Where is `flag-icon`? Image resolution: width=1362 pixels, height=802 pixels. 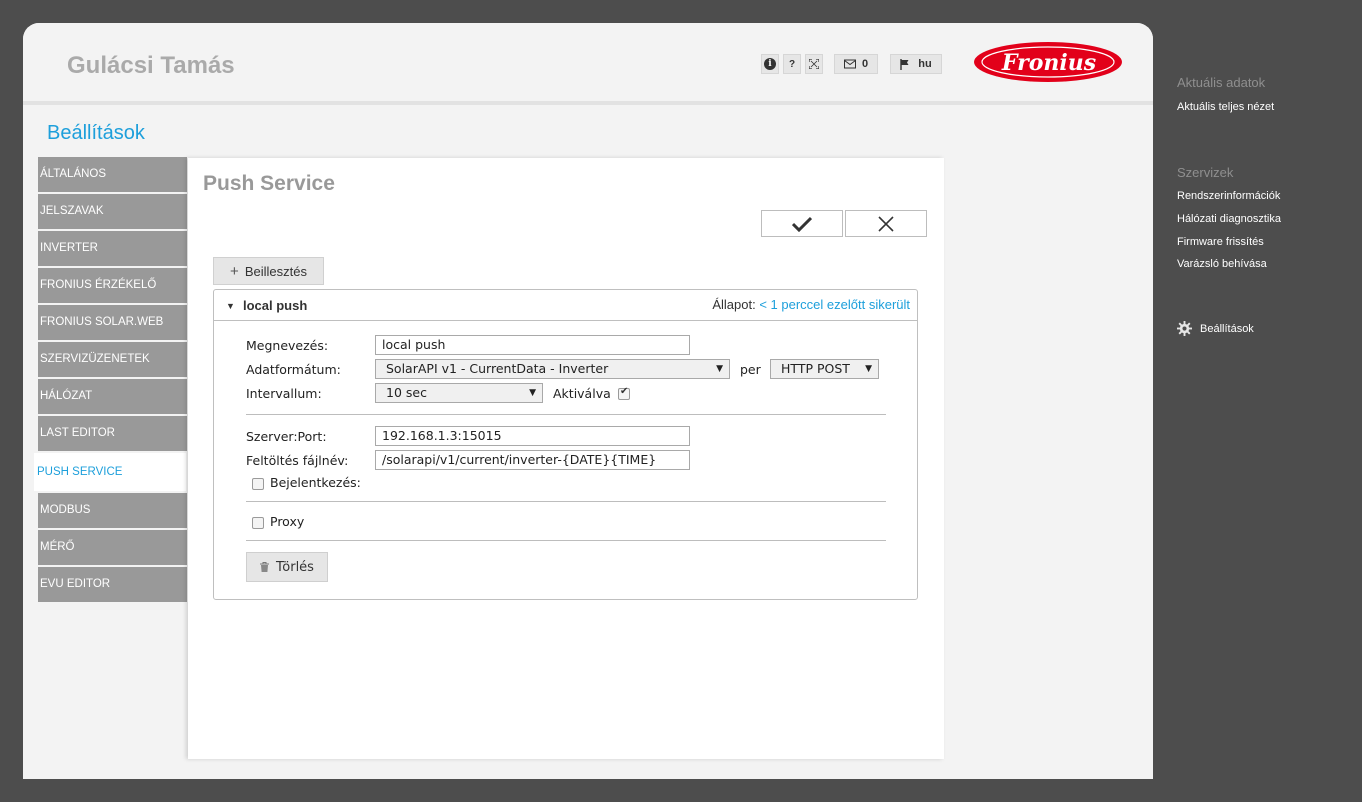 flag-icon is located at coordinates (904, 64).